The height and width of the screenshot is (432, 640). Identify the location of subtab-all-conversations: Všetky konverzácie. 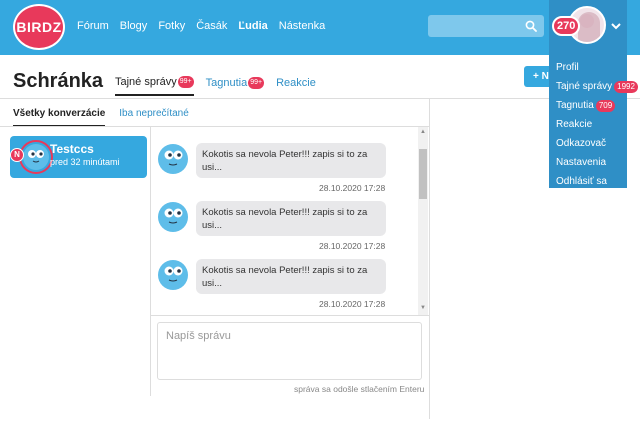
(59, 117).